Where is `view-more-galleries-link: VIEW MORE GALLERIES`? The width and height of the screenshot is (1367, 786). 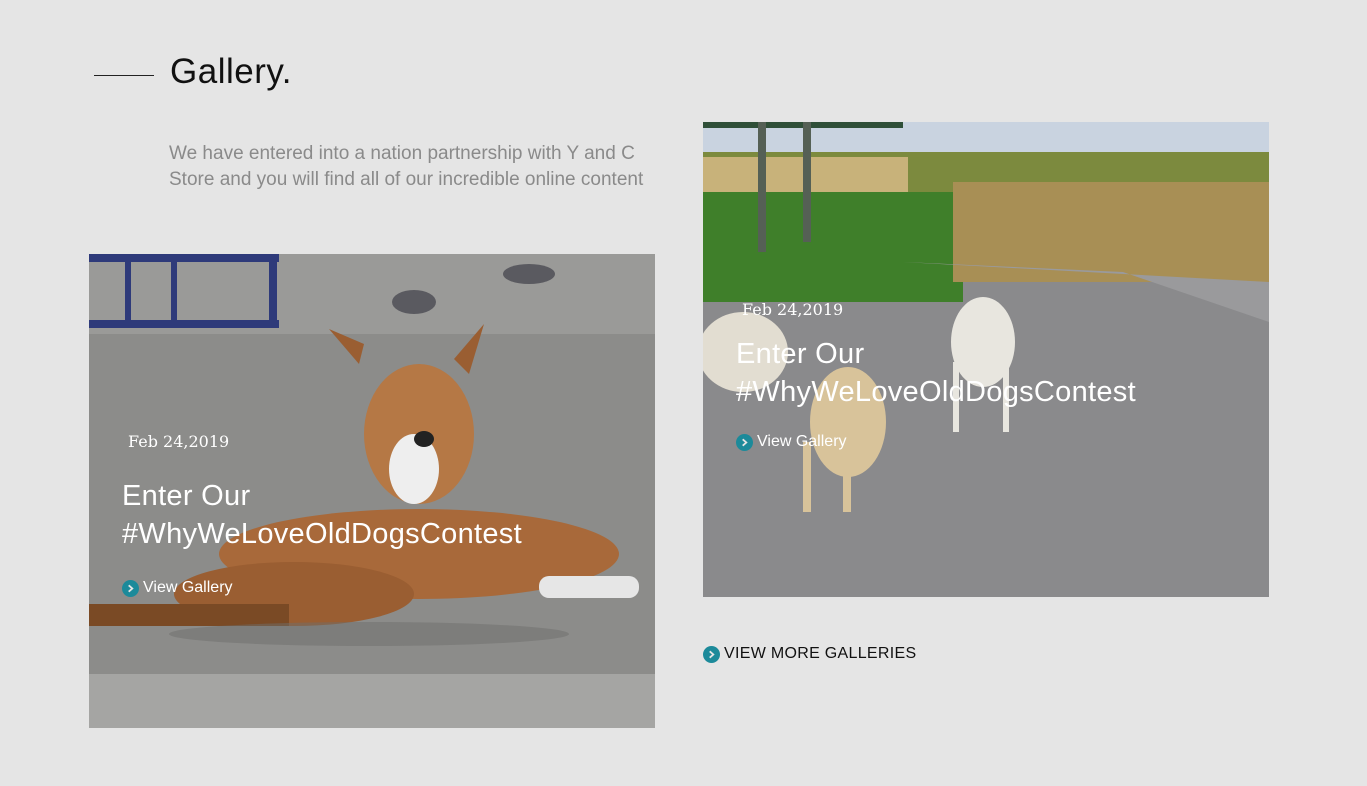 view-more-galleries-link: VIEW MORE GALLERIES is located at coordinates (809, 654).